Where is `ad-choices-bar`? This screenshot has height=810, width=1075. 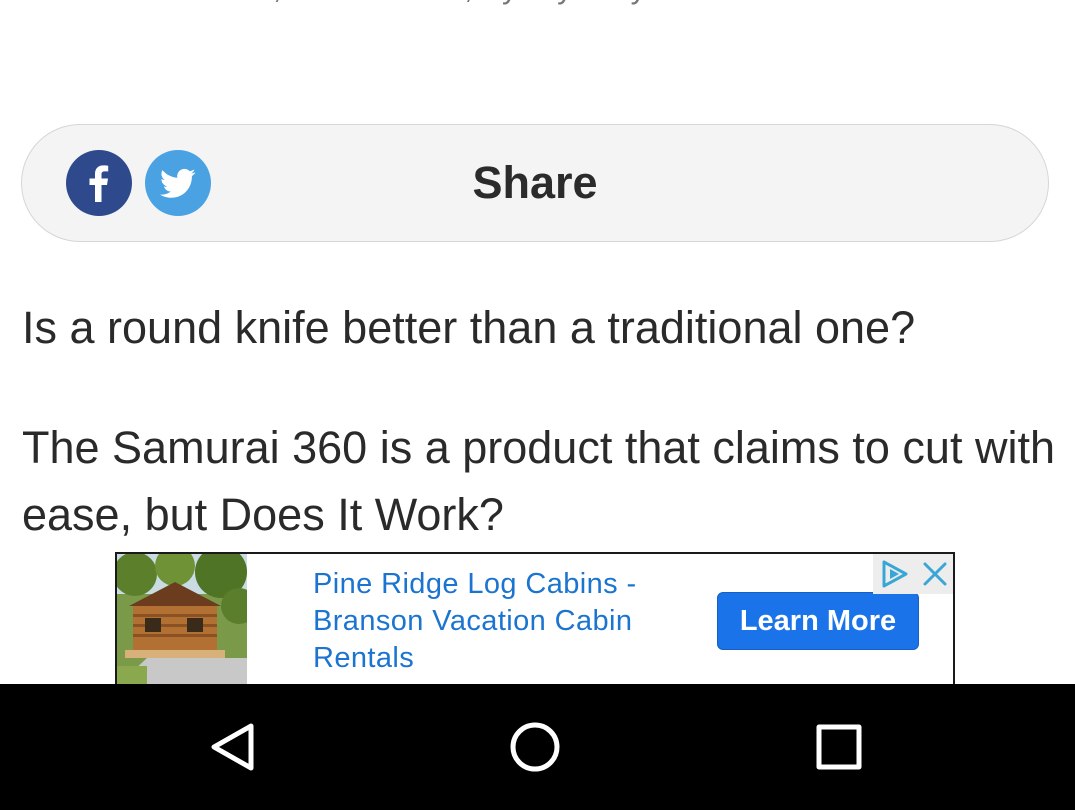
ad-choices-bar is located at coordinates (913, 574).